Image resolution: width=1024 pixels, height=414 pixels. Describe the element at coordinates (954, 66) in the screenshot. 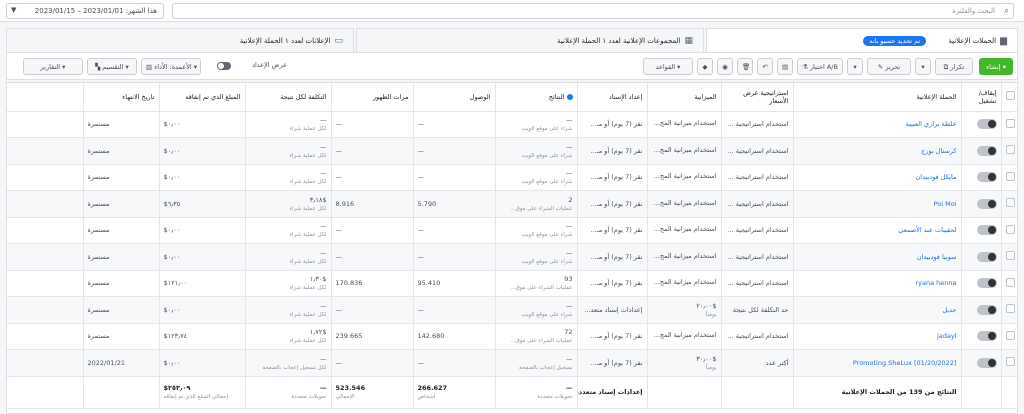

I see `duplicate-button: ⧉ تكرار` at that location.